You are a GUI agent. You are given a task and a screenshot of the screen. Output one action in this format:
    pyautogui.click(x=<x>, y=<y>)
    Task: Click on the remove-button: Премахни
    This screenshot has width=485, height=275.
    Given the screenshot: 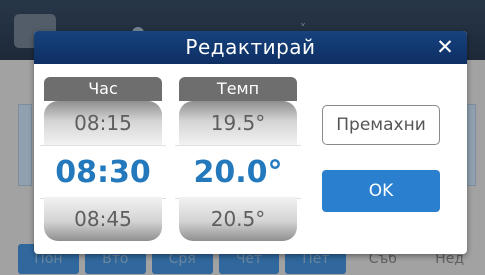 What is the action you would take?
    pyautogui.click(x=381, y=125)
    